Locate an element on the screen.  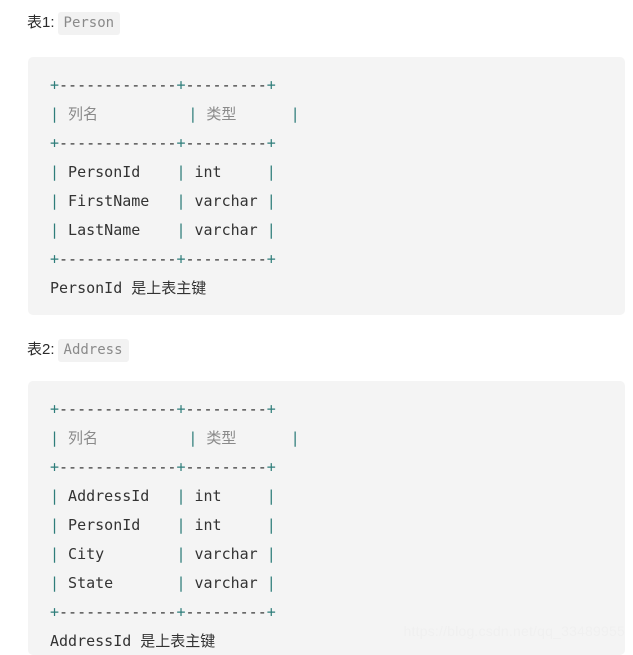
section-heading-code-1: Person is located at coordinates (89, 23).